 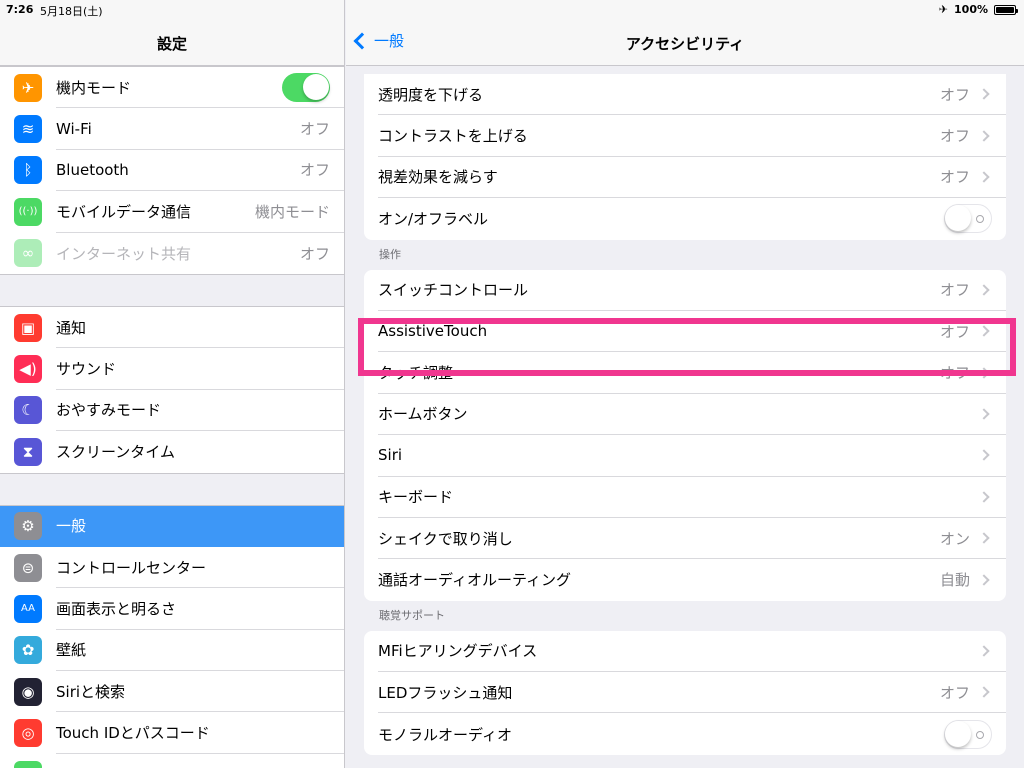 I want to click on sidebar-group: ▣ 通知 ◀) サウンド ☾ おやすみモード ⧗ スクリーンタイム, so click(x=172, y=389).